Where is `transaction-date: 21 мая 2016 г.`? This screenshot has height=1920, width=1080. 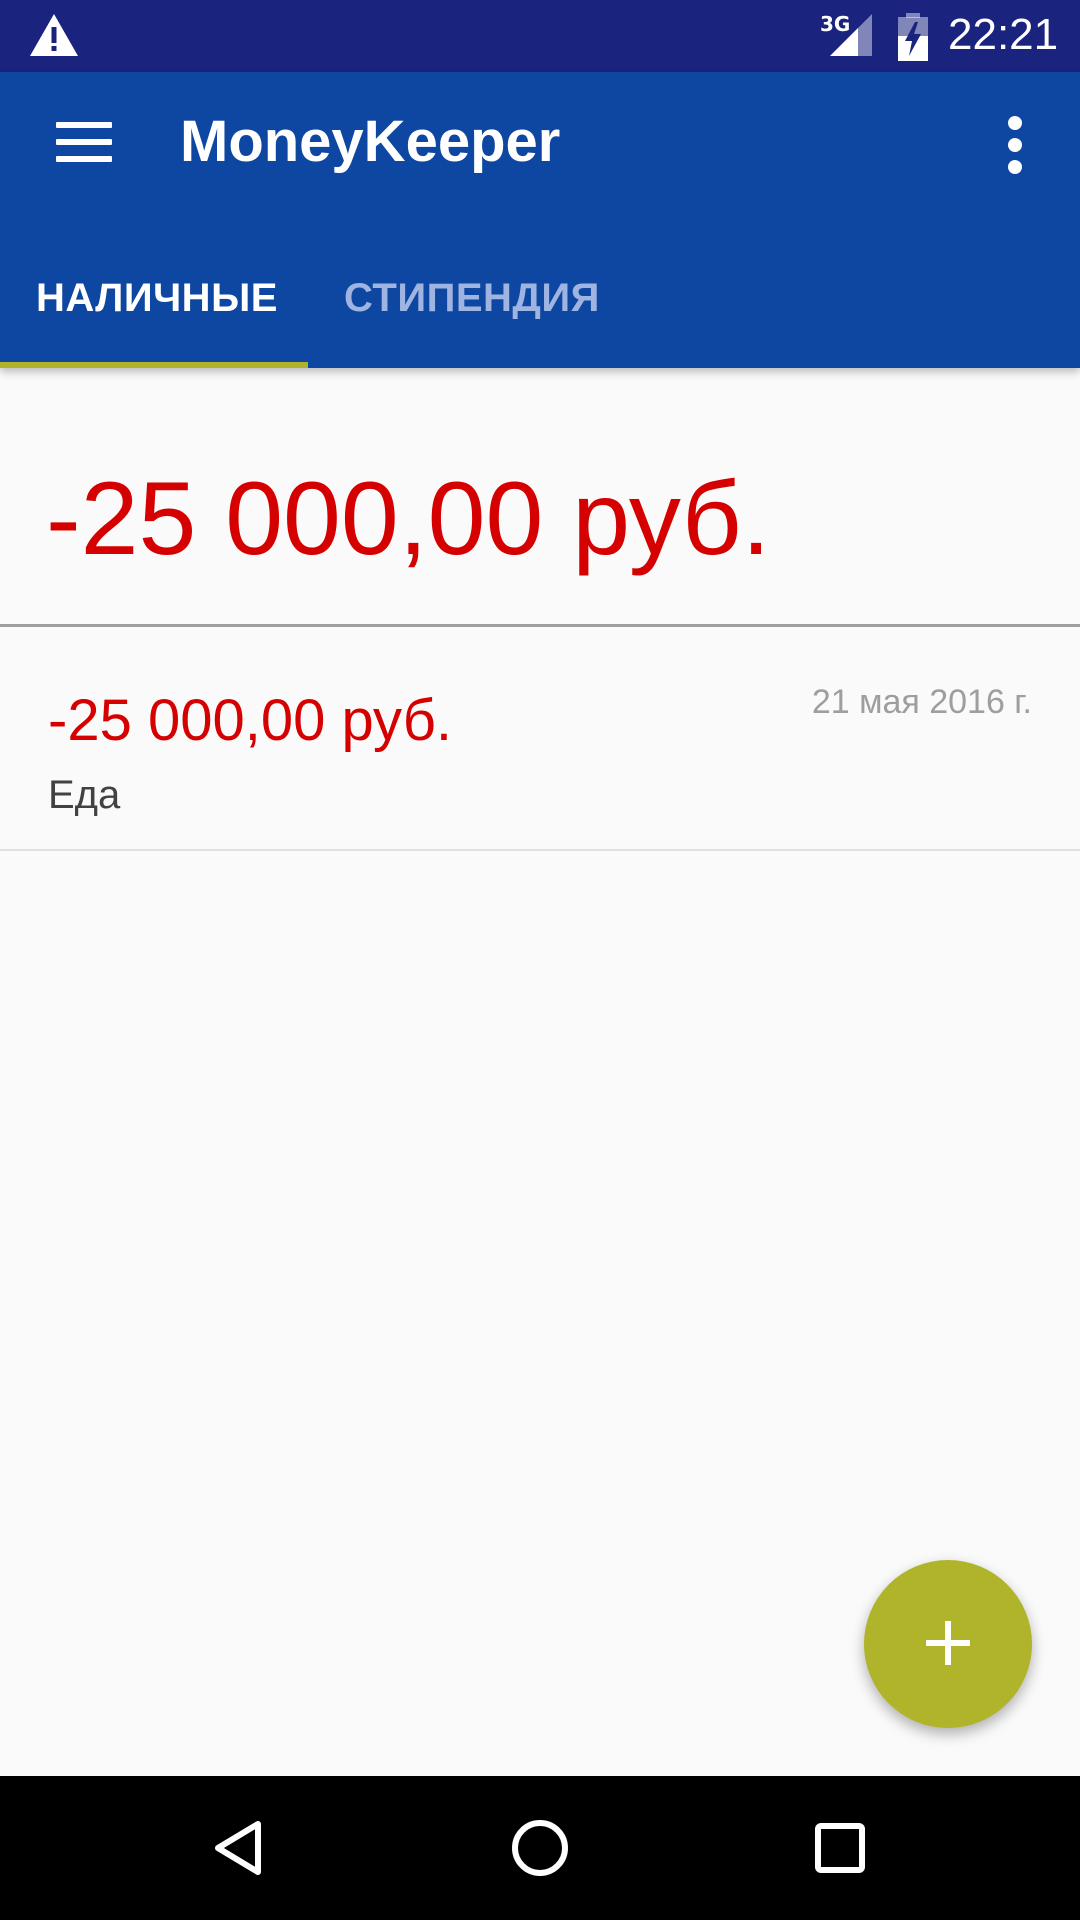
transaction-date: 21 мая 2016 г. is located at coordinates (921, 702).